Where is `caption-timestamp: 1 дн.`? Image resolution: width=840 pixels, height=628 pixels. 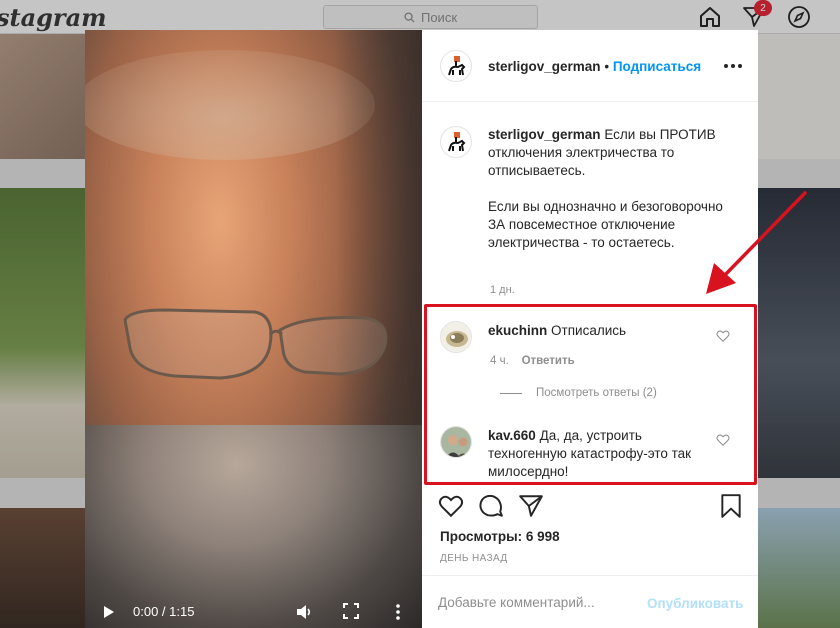 caption-timestamp: 1 дн. is located at coordinates (502, 290).